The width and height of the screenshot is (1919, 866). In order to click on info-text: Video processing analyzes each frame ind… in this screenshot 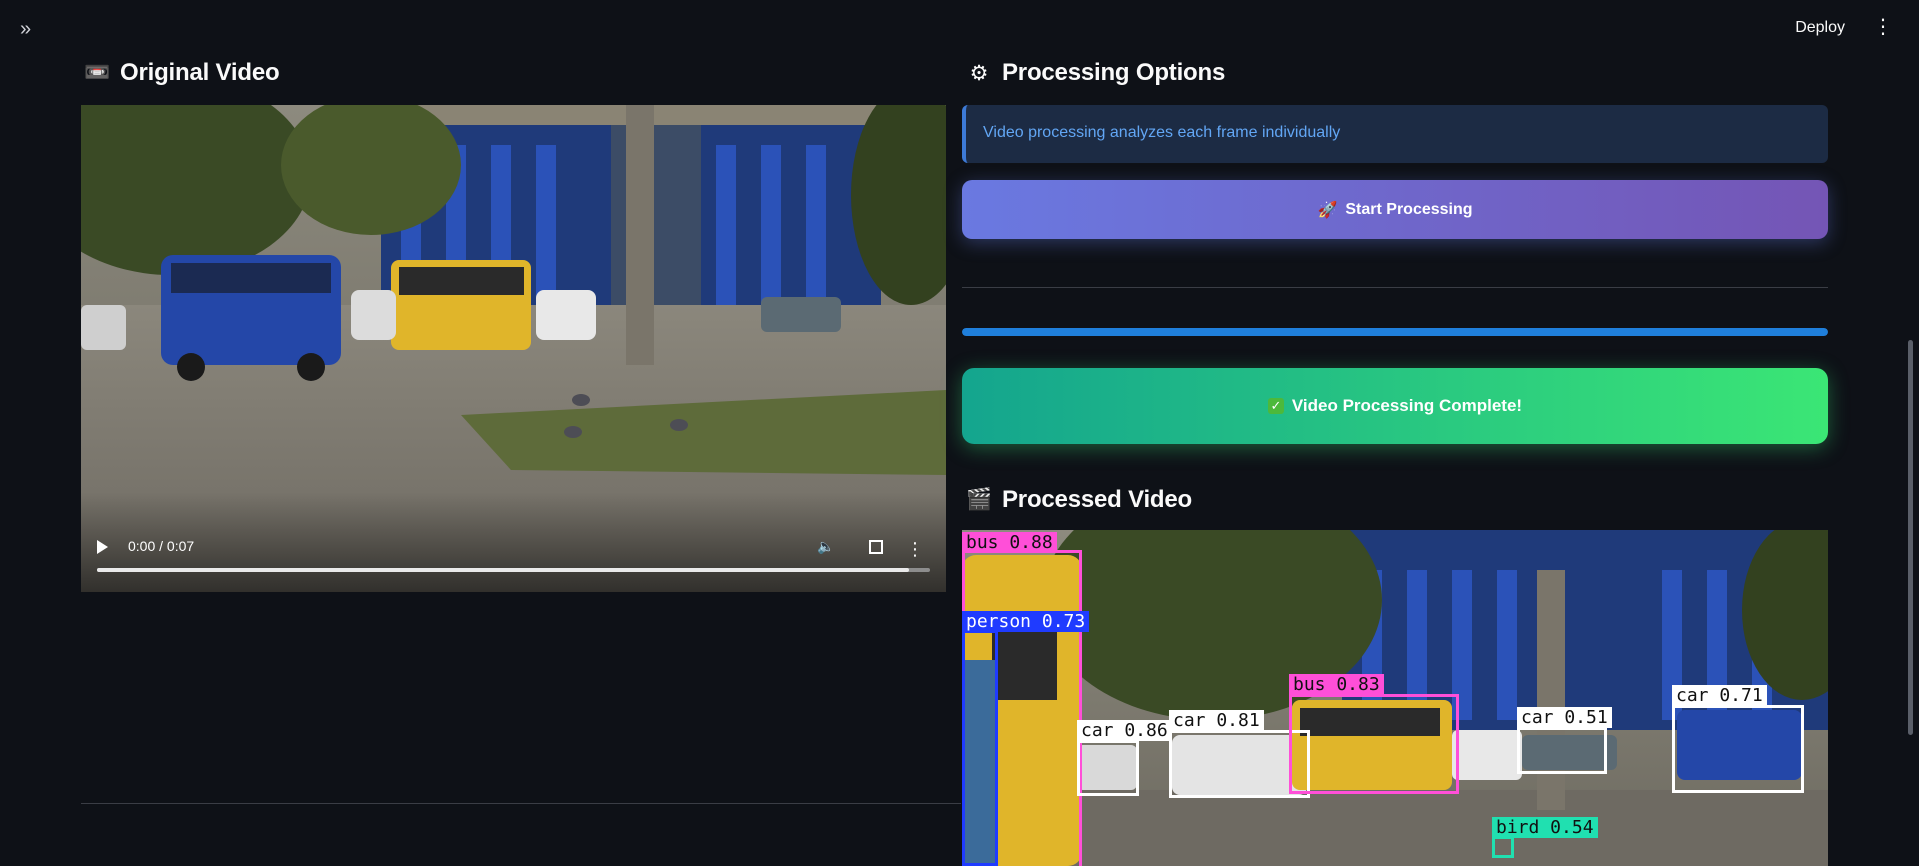, I will do `click(1162, 132)`.